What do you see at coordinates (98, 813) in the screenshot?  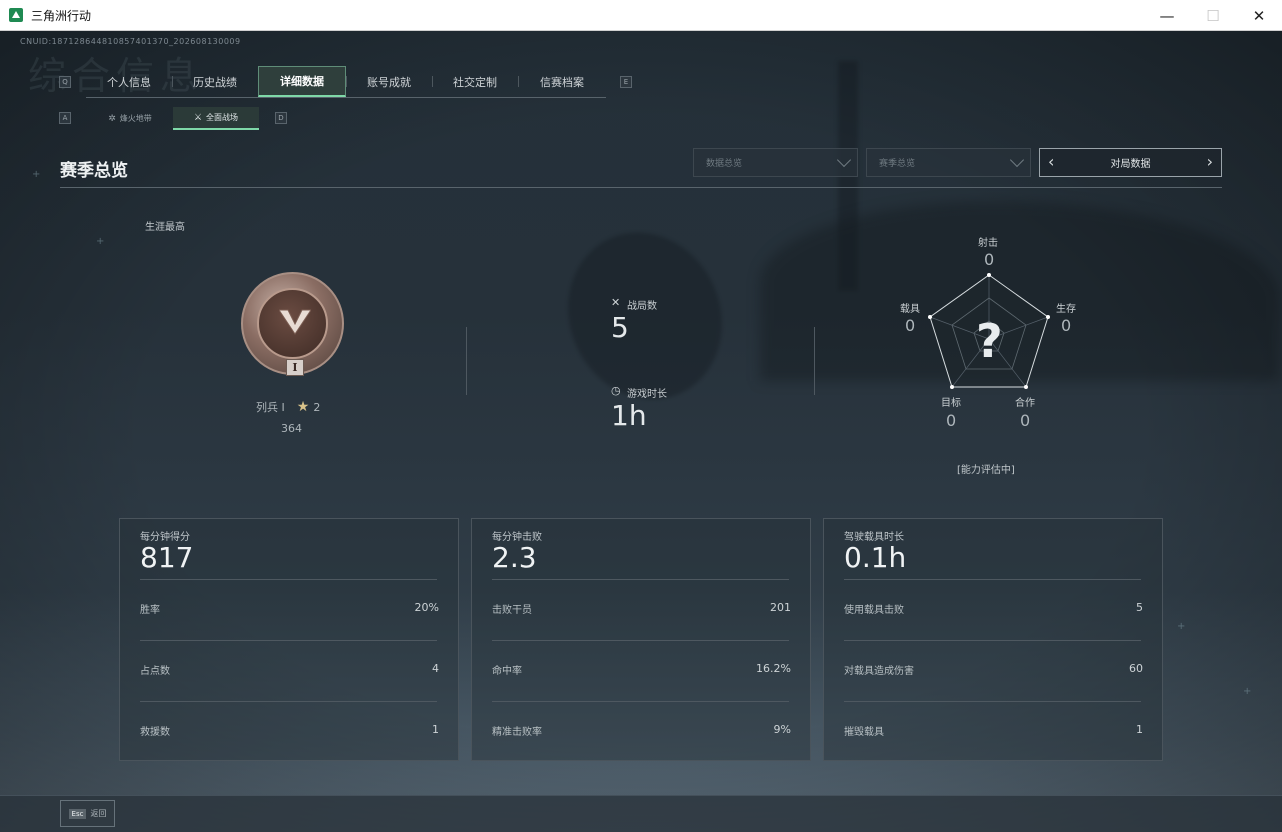 I see `back-label: 返回` at bounding box center [98, 813].